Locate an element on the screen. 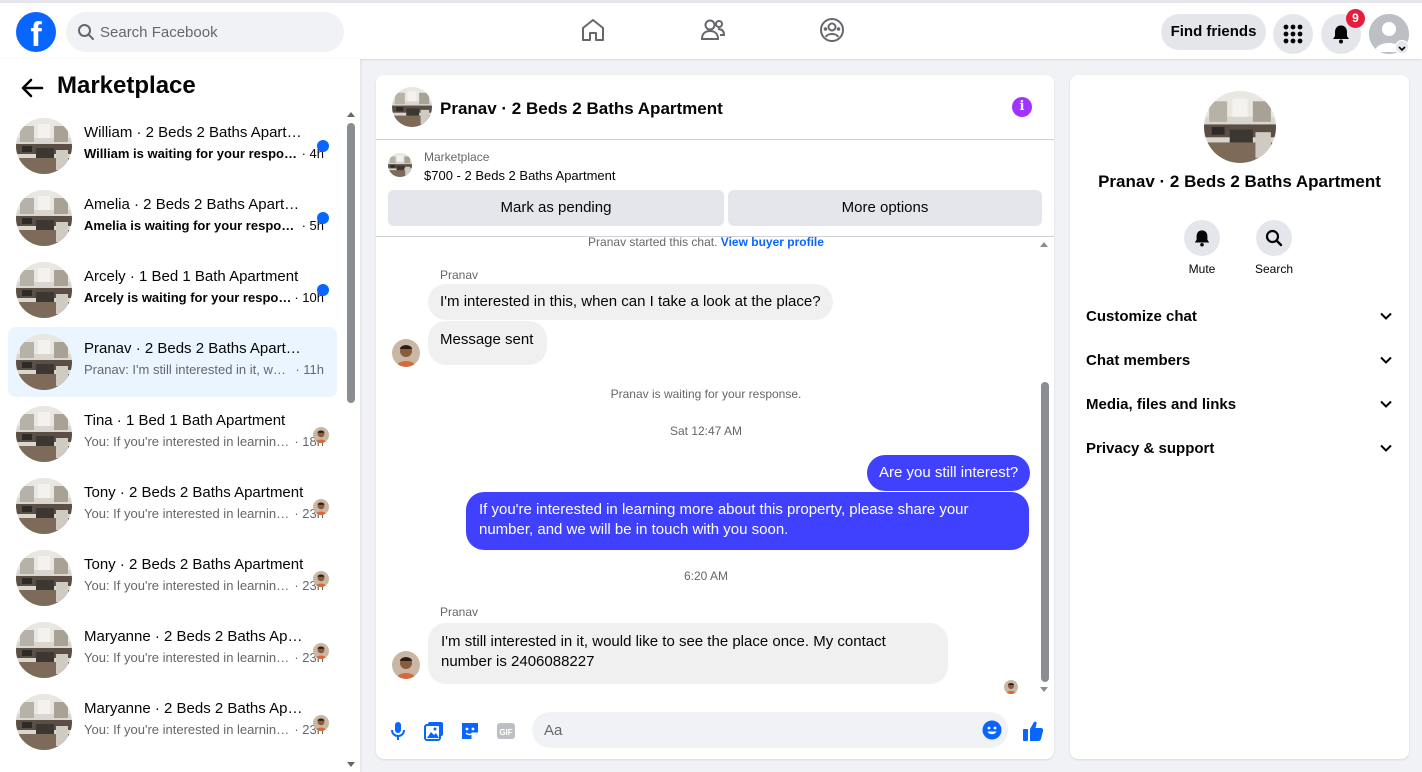  account-chevron-down-icon is located at coordinates (1402, 47).